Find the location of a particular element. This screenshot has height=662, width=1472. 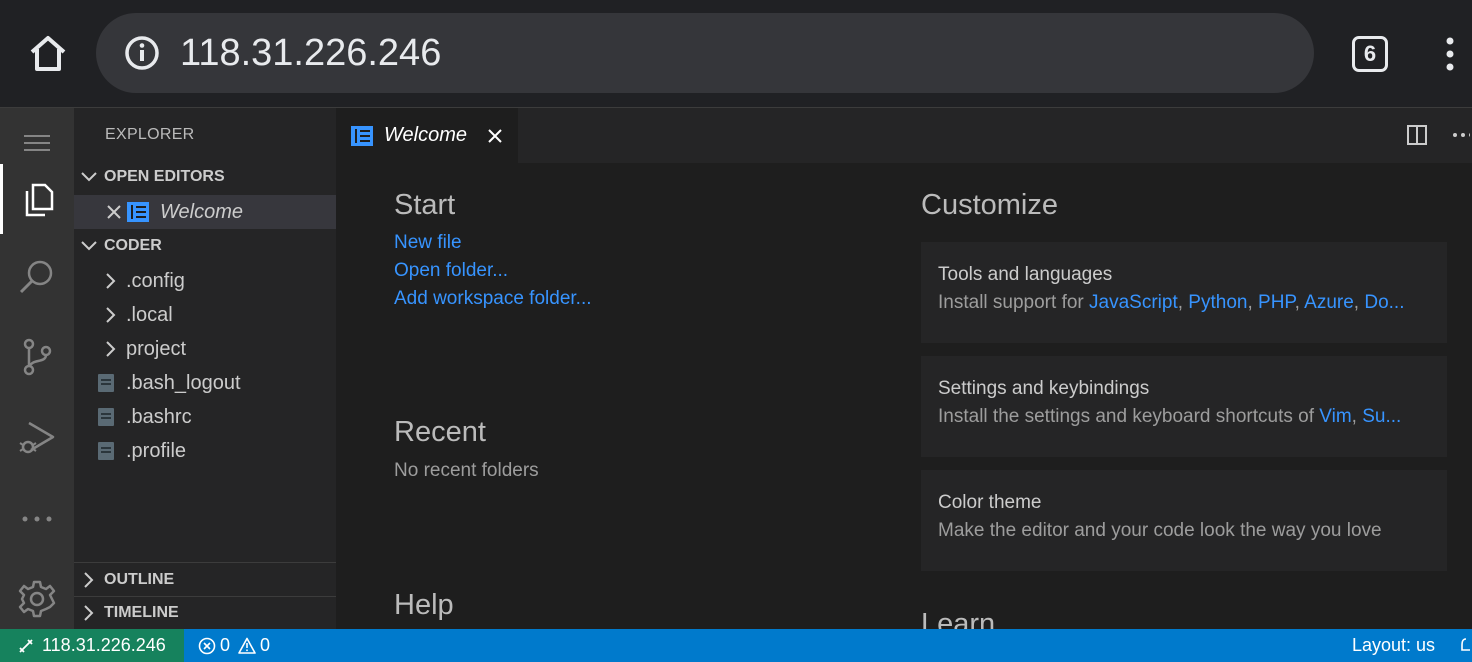

menu-icon is located at coordinates (37, 143).